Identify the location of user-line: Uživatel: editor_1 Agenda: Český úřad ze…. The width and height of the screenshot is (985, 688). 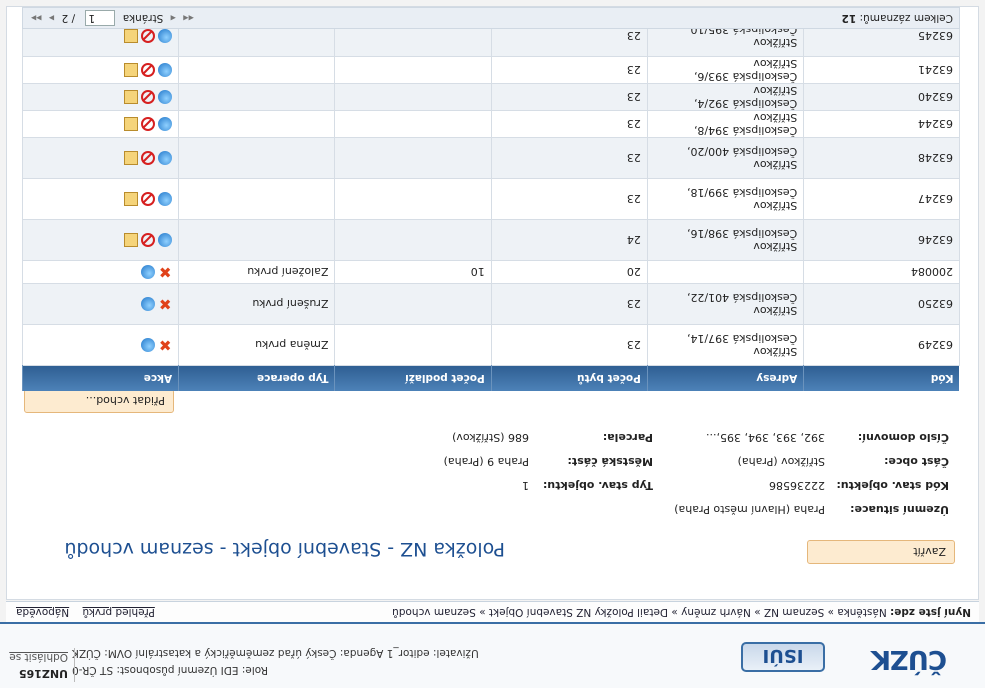
(275, 653).